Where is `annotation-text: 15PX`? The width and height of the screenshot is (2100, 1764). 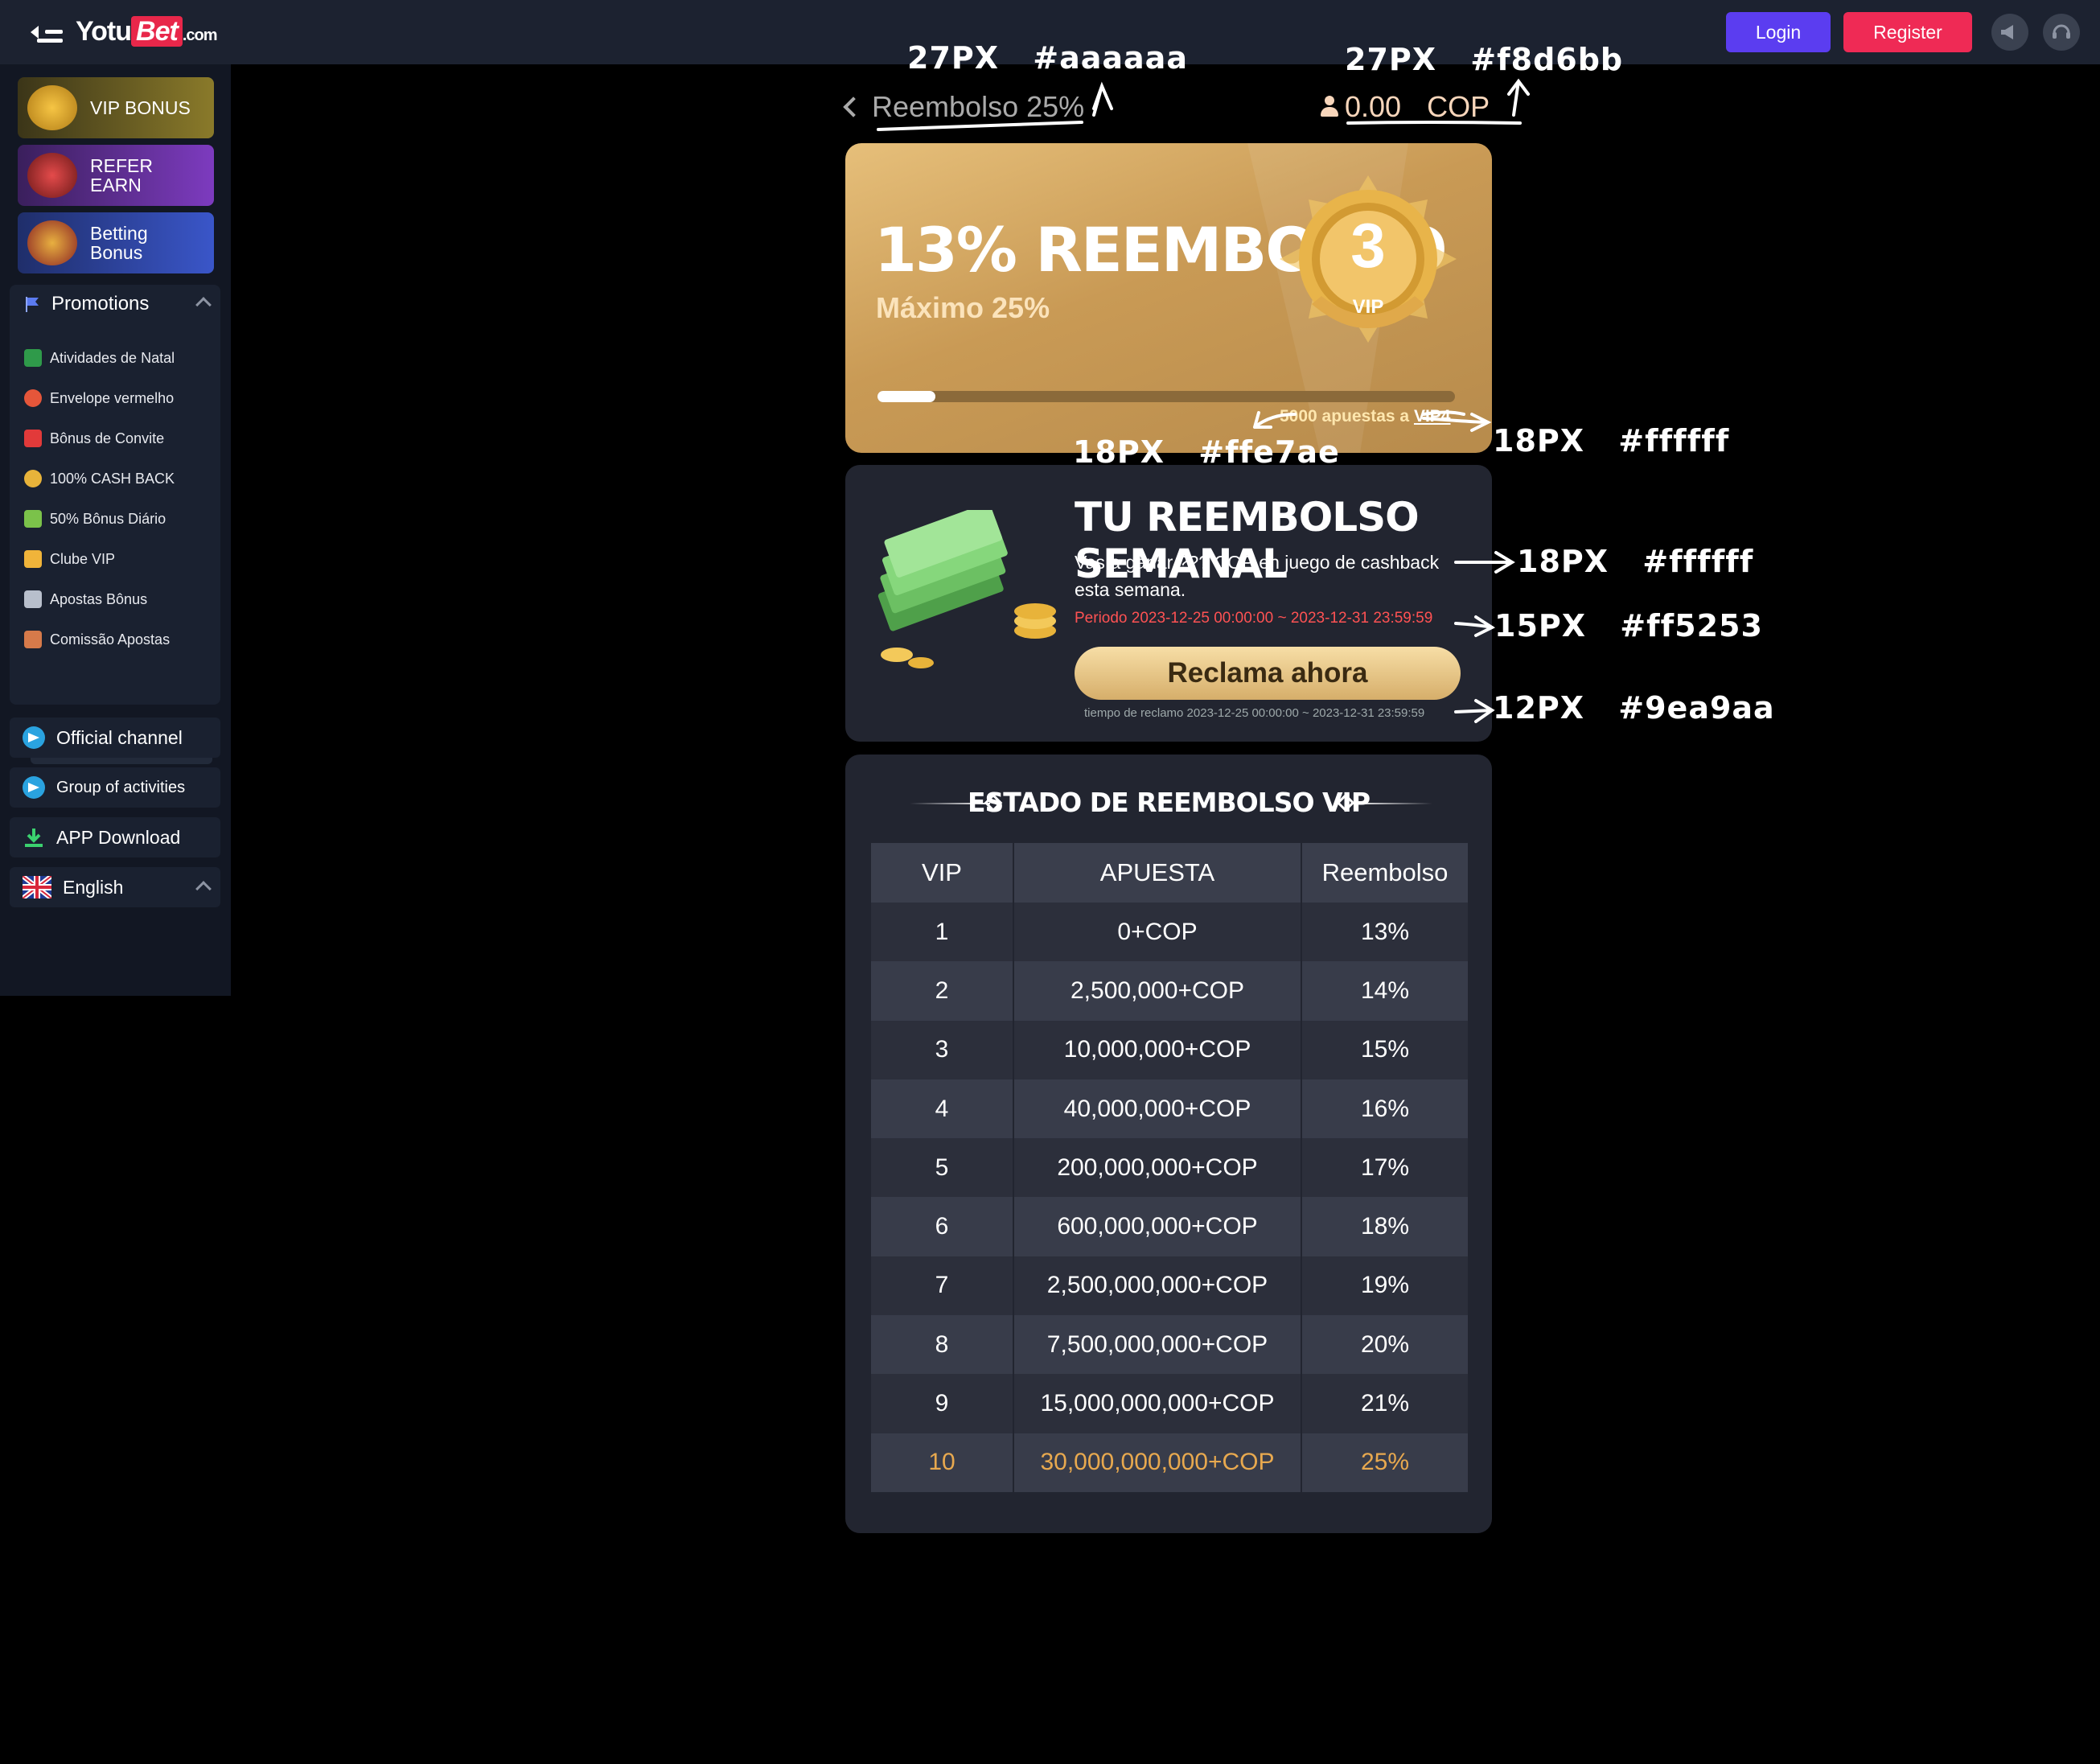
annotation-text: 15PX is located at coordinates (1540, 626).